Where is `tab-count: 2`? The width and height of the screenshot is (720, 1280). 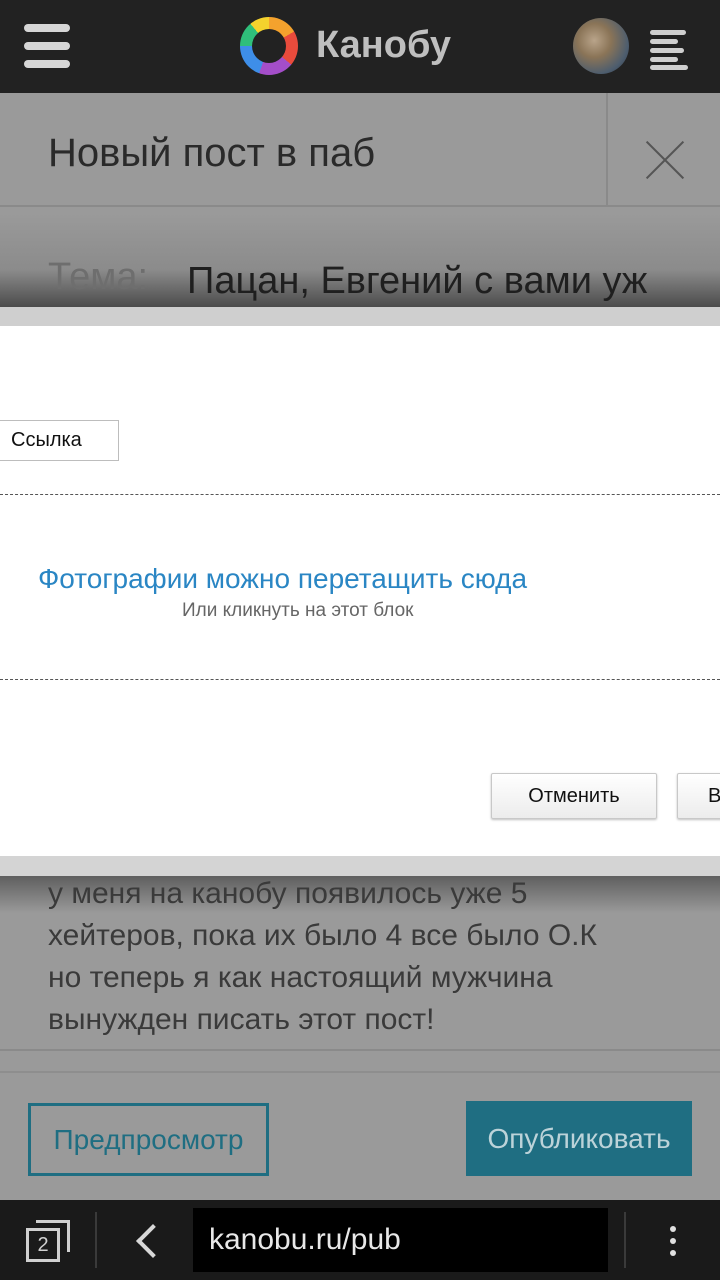 tab-count: 2 is located at coordinates (43, 1245).